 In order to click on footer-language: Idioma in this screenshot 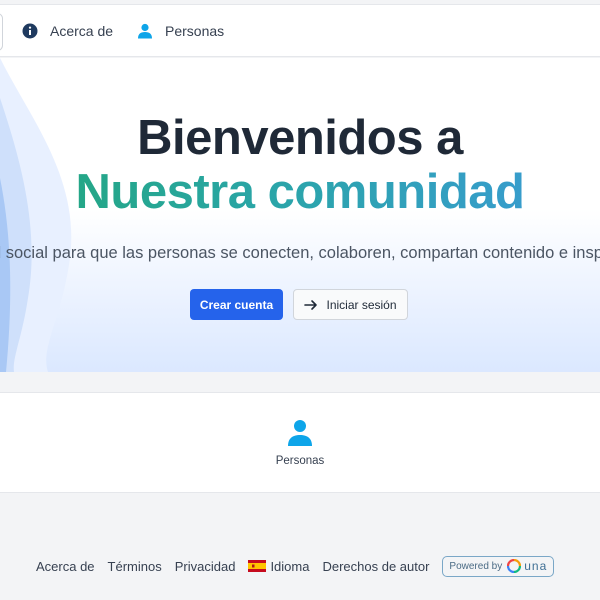, I will do `click(278, 566)`.